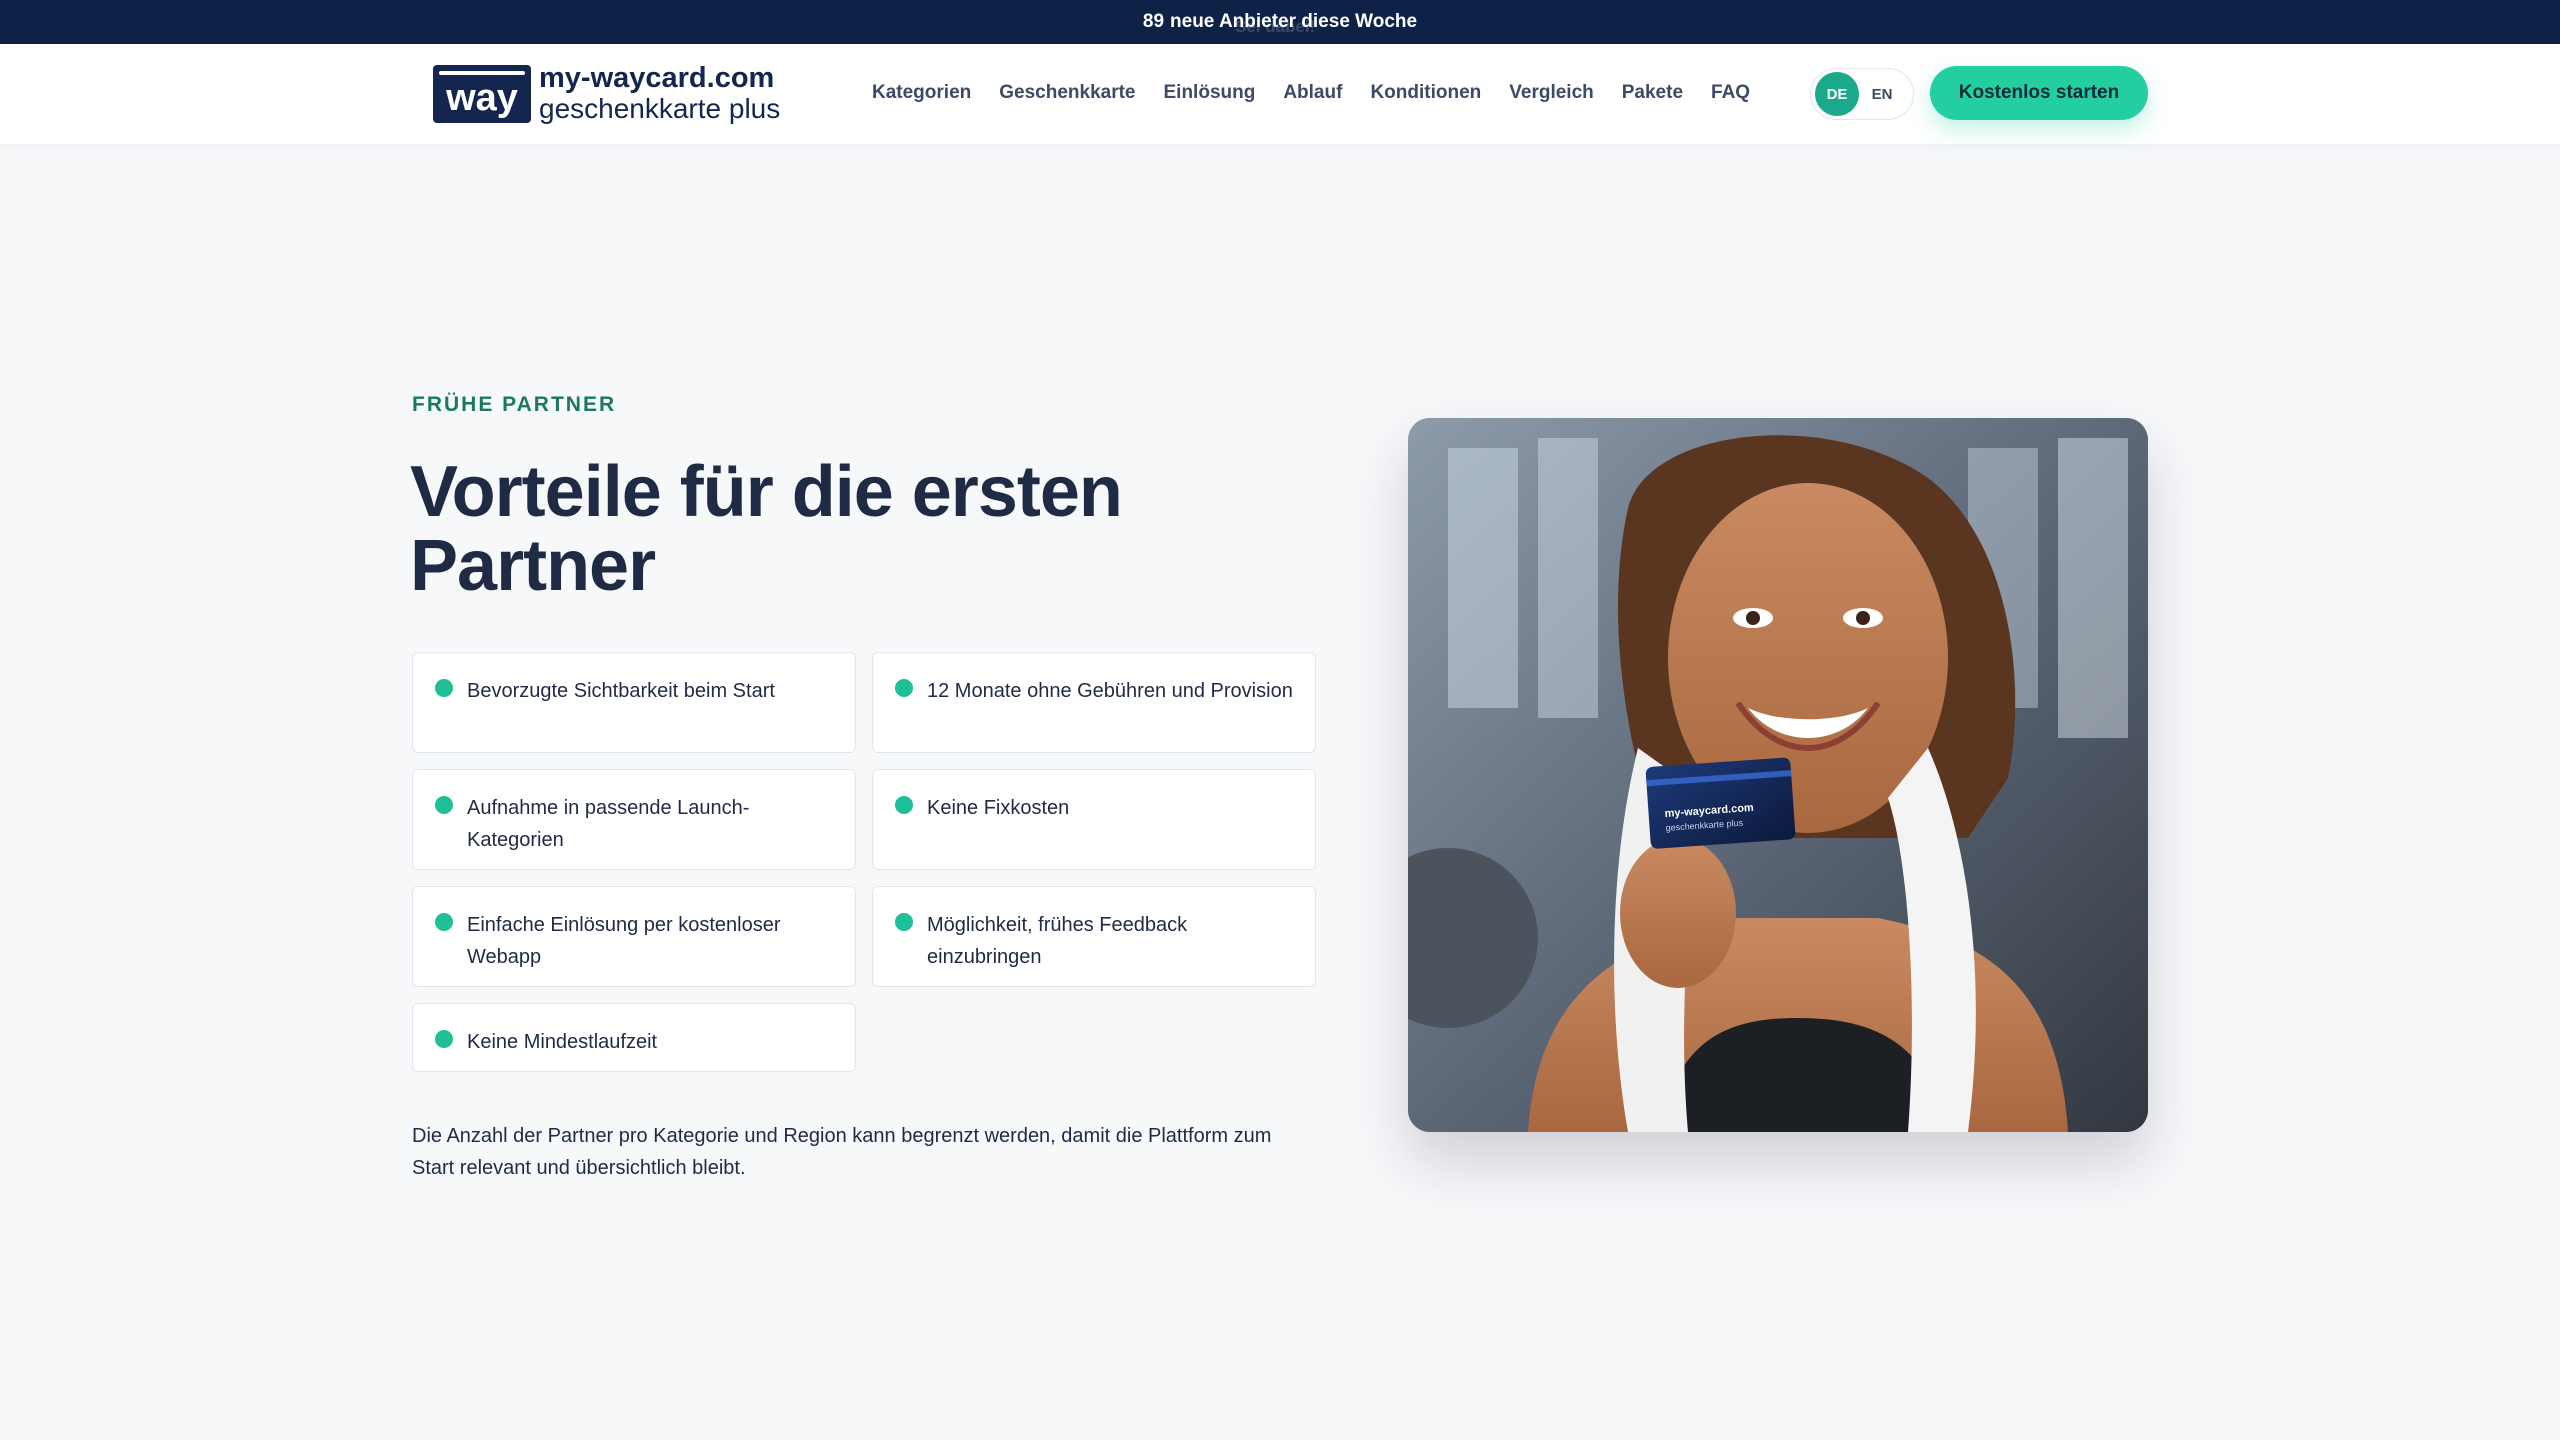 This screenshot has height=1440, width=2560. What do you see at coordinates (660, 108) in the screenshot?
I see `logo-line-tagline: geschenkkarte plus` at bounding box center [660, 108].